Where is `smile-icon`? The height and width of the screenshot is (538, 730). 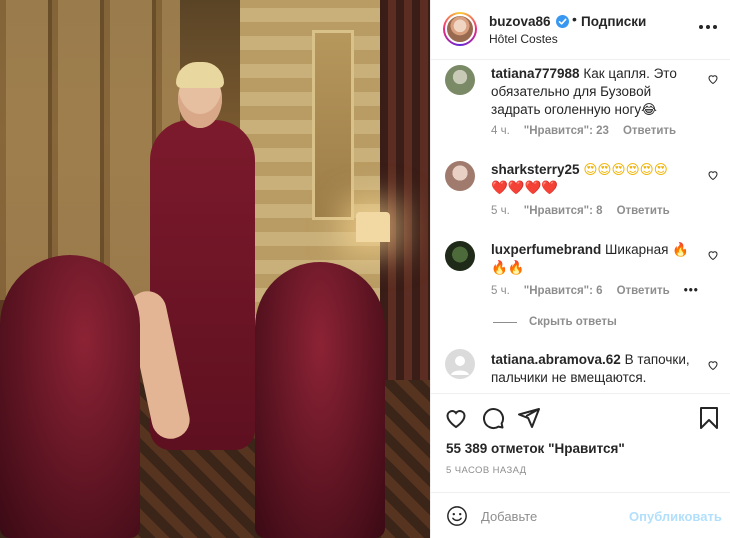
smile-icon is located at coordinates (457, 516).